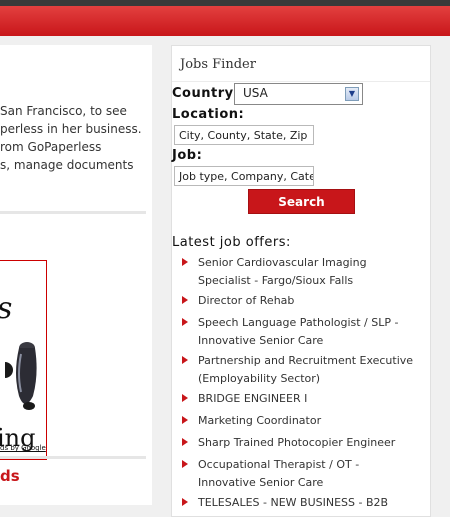 This screenshot has width=450, height=517. I want to click on article-line: perless in her business., so click(71, 129).